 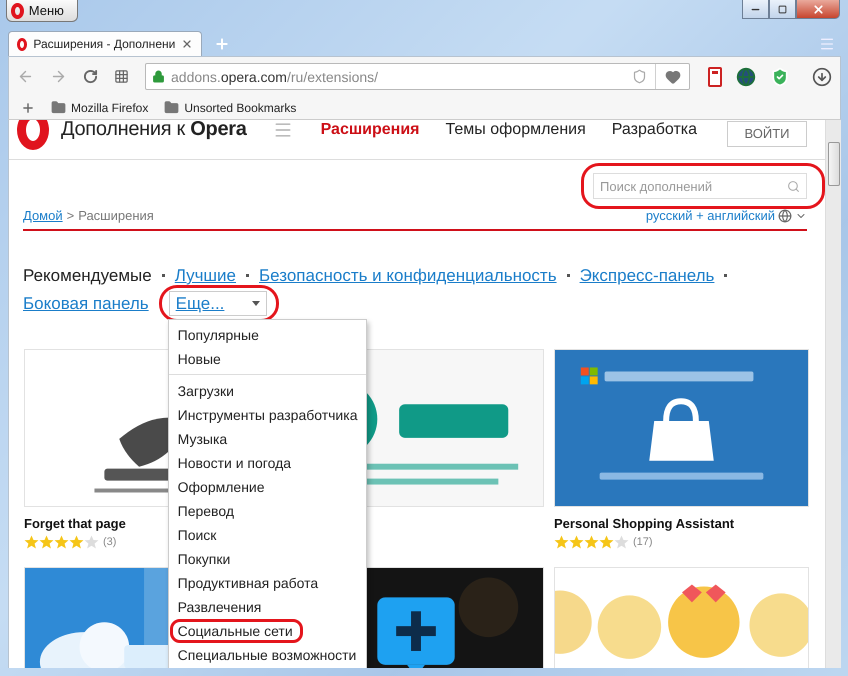 What do you see at coordinates (90, 76) in the screenshot?
I see `reload-icon` at bounding box center [90, 76].